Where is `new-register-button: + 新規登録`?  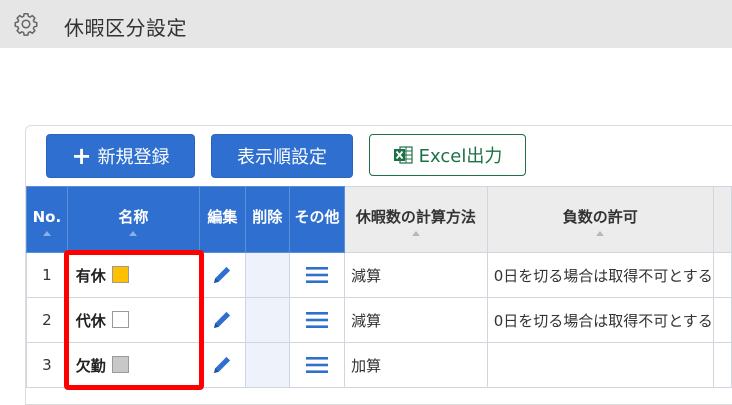 new-register-button: + 新規登録 is located at coordinates (120, 156).